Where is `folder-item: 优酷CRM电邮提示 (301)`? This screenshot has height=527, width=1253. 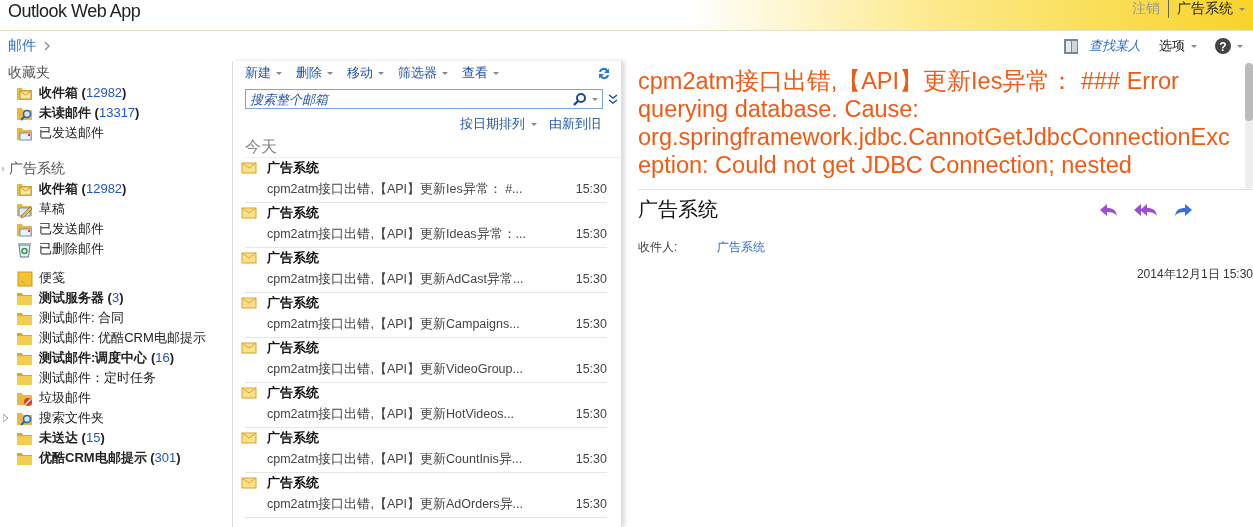 folder-item: 优酷CRM电邮提示 (301) is located at coordinates (110, 458).